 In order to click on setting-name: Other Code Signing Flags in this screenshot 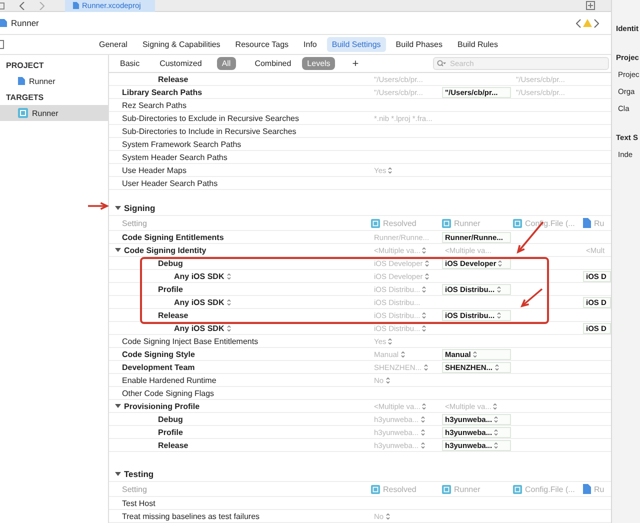, I will do `click(168, 393)`.